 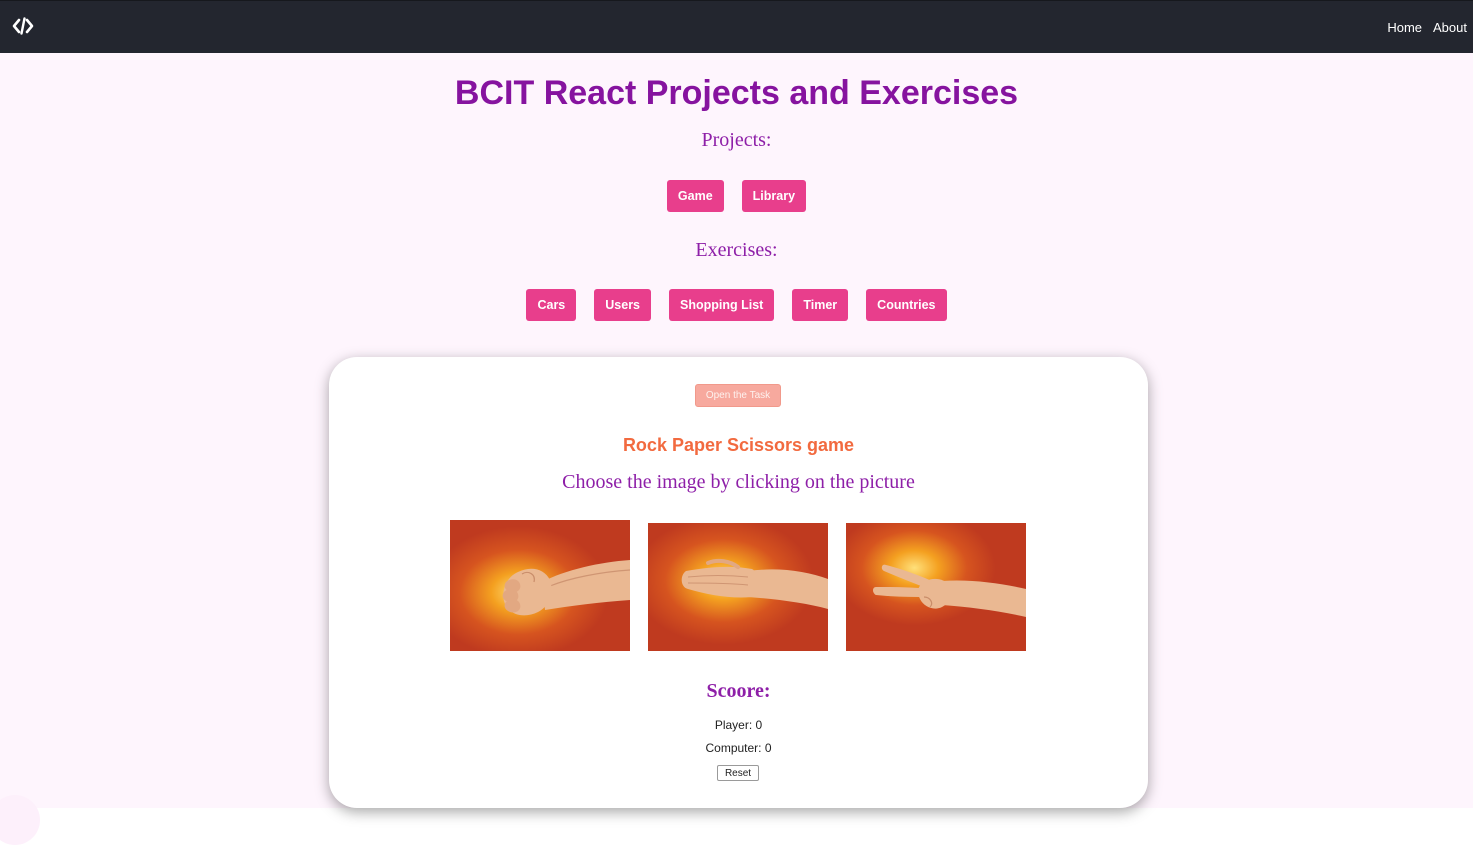 I want to click on score-heading: Scoore:, so click(x=738, y=691).